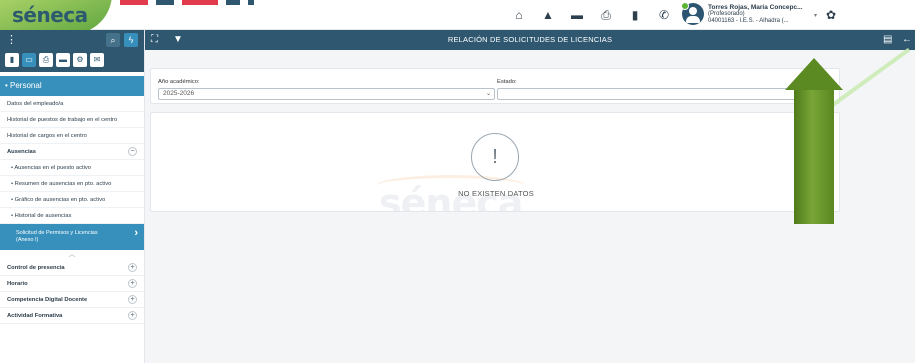 The height and width of the screenshot is (363, 915). I want to click on home-icon: ⌂, so click(519, 15).